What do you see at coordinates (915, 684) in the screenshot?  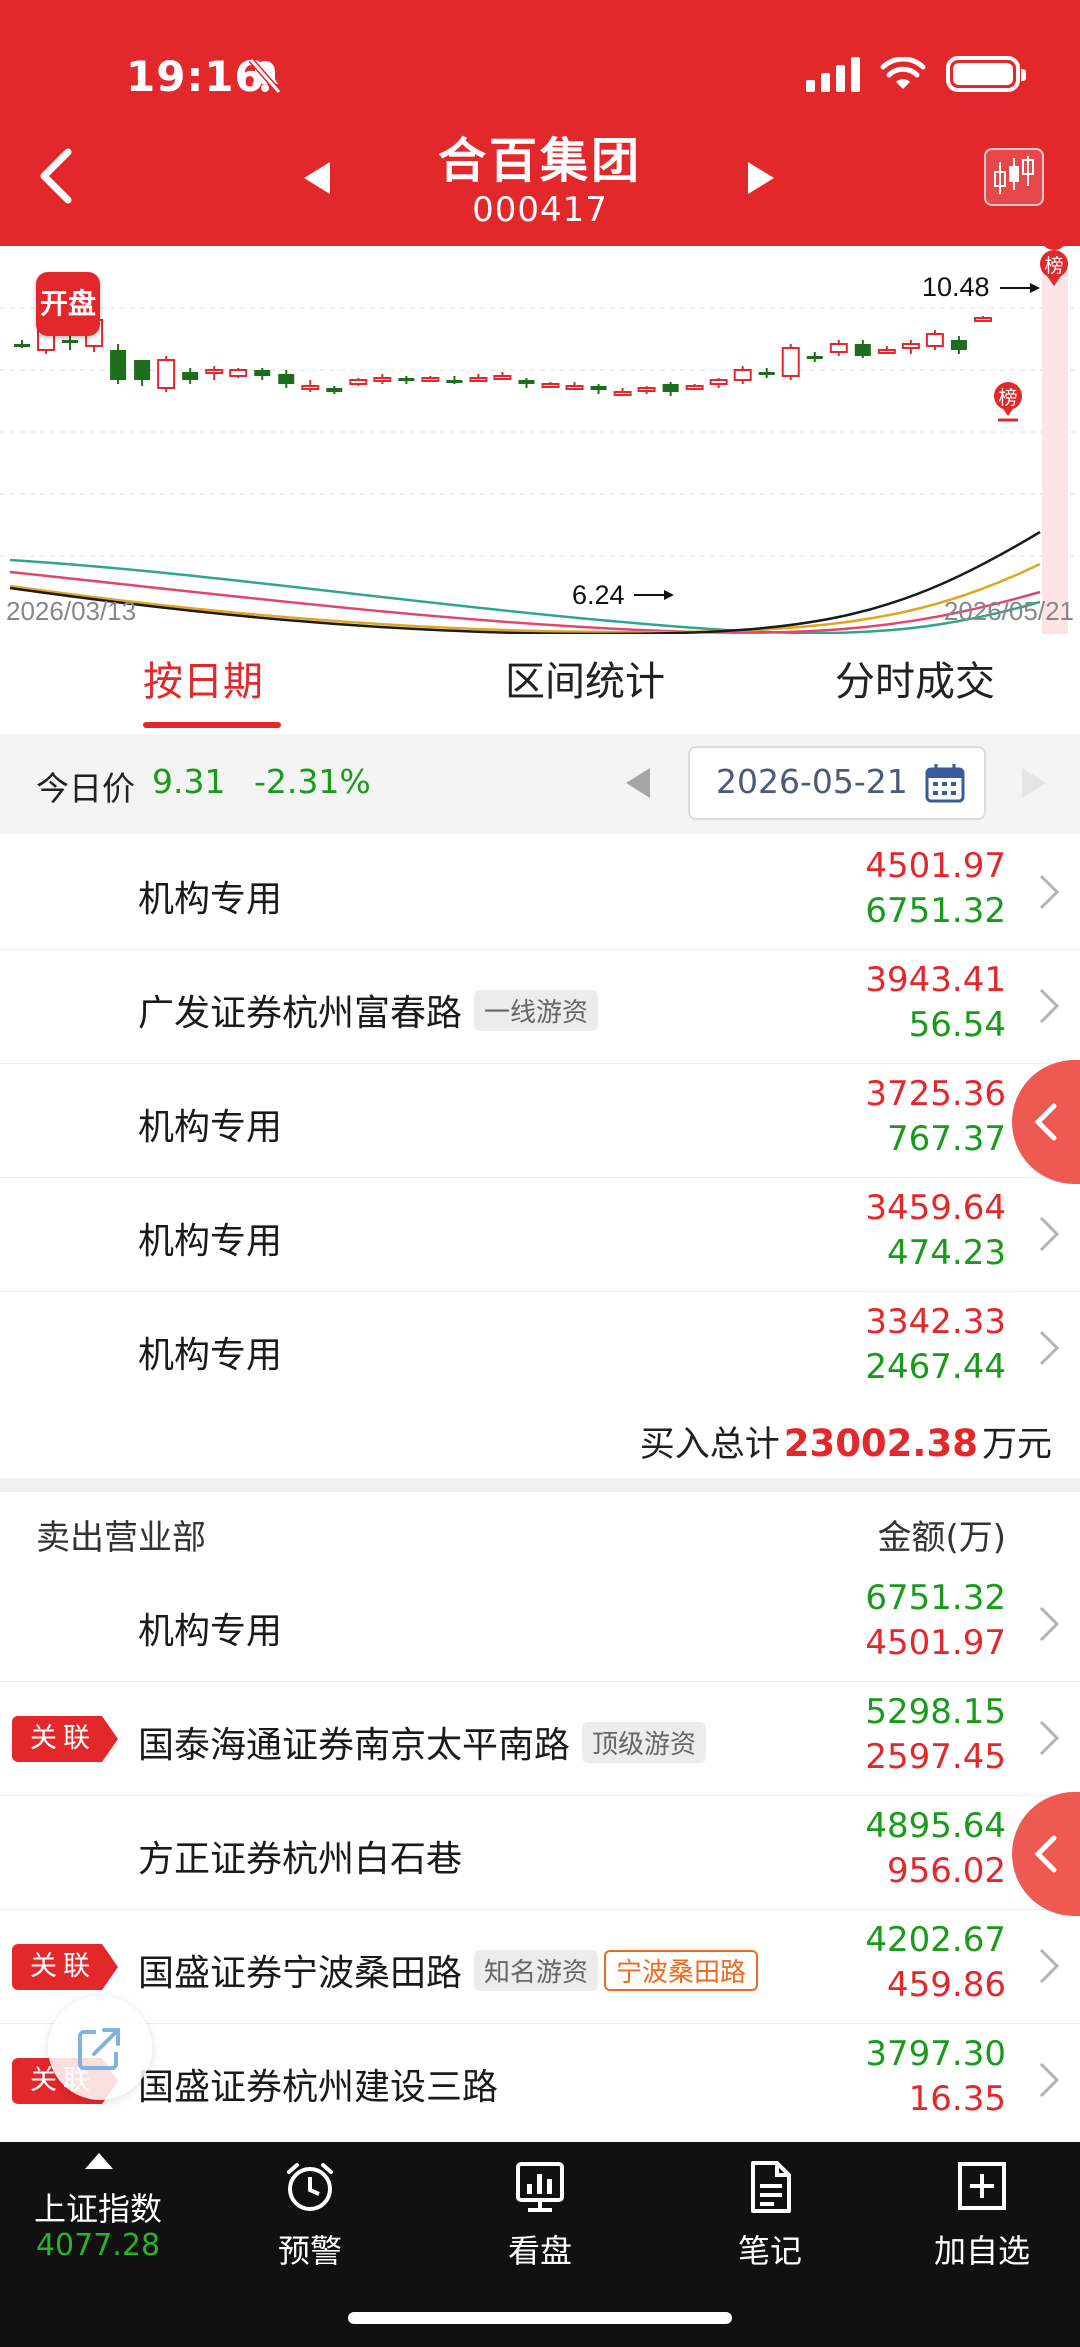 I see `tab-intraday-trades: 分时成交` at bounding box center [915, 684].